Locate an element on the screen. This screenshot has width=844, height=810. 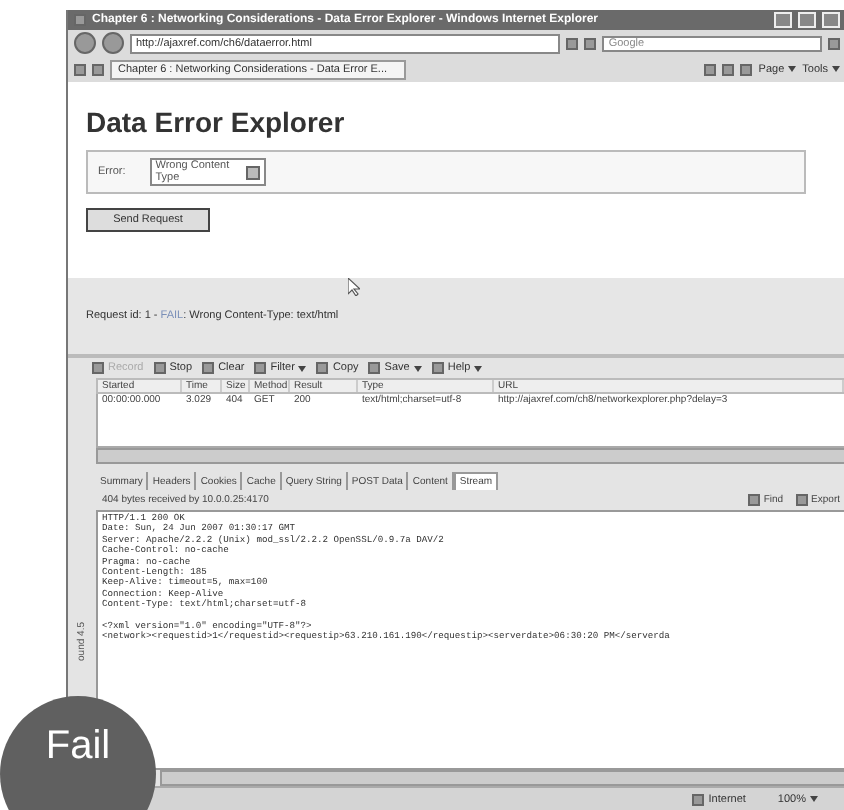
maximize-button is located at coordinates (807, 20).